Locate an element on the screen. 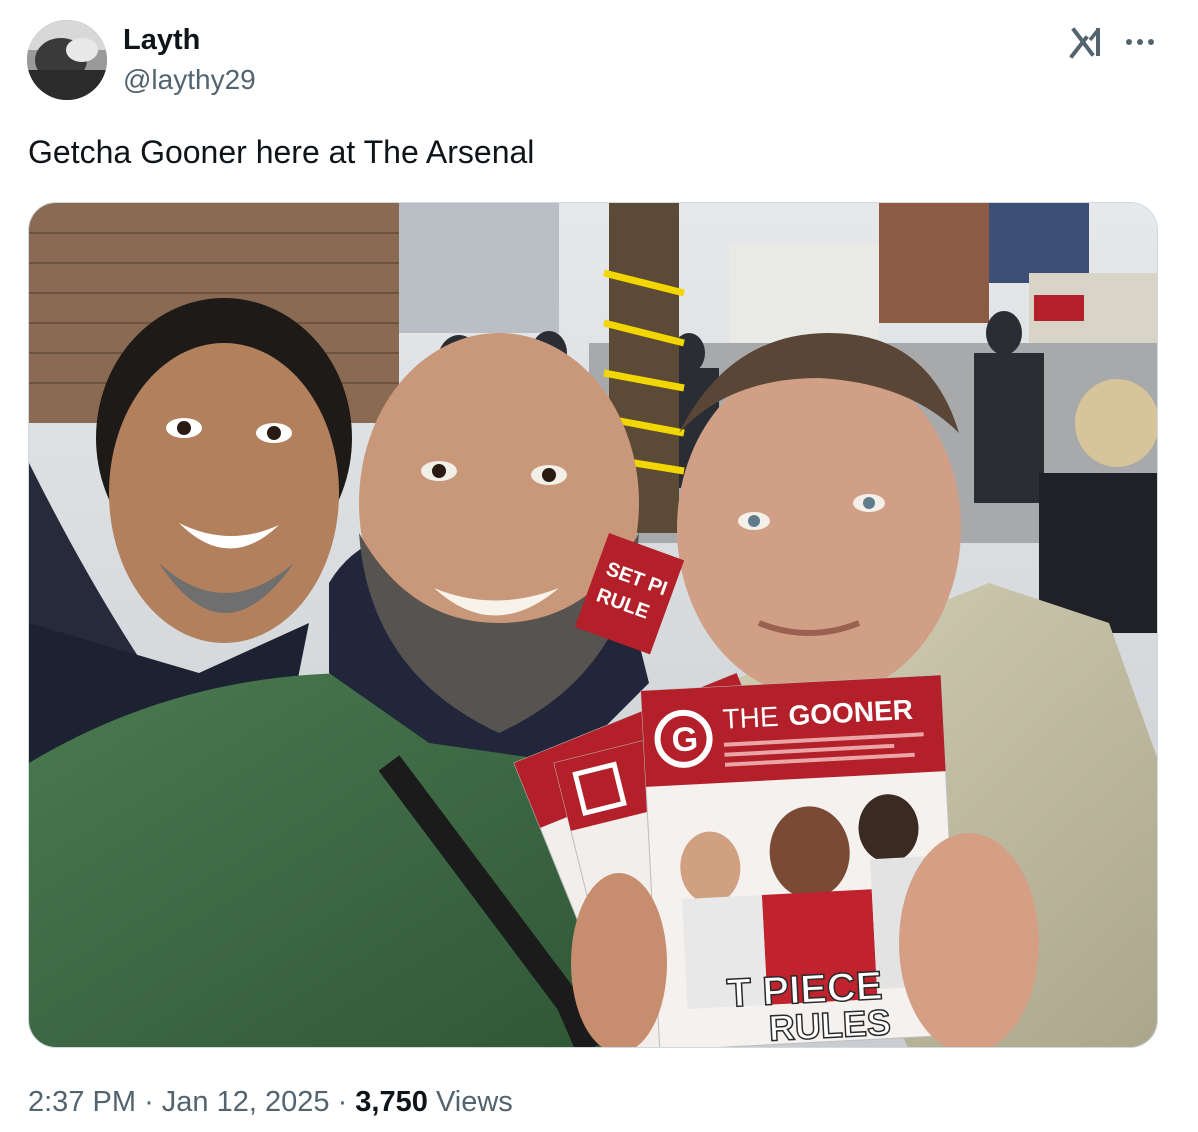 The width and height of the screenshot is (1198, 1132). avatar is located at coordinates (67, 60).